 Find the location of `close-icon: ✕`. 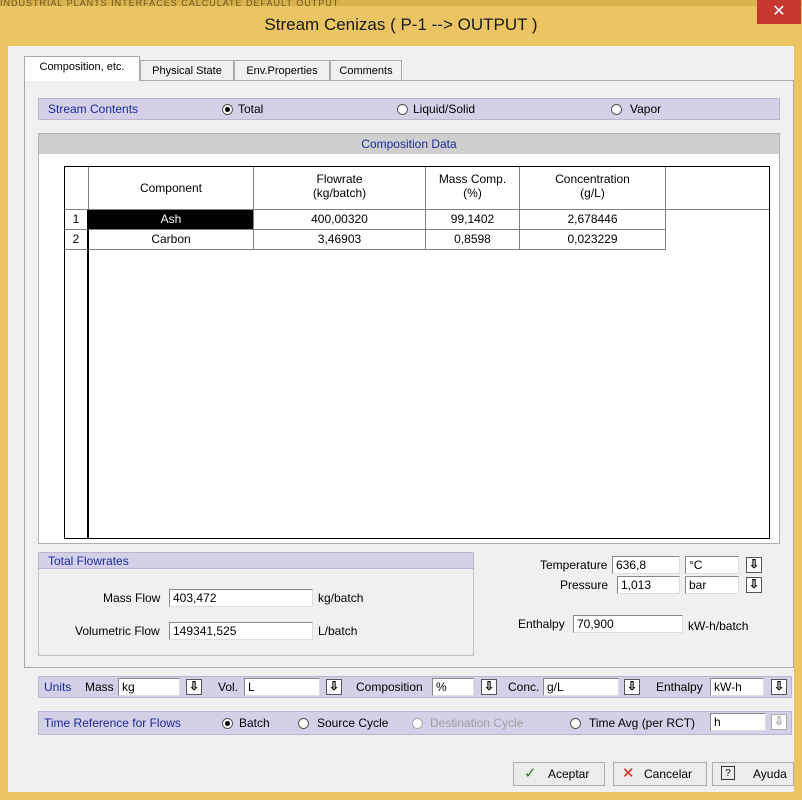

close-icon: ✕ is located at coordinates (779, 11).